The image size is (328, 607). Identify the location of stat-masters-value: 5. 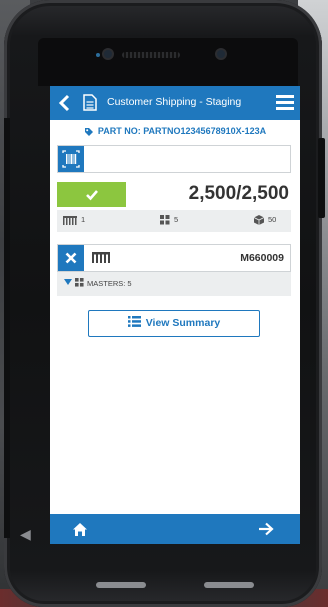
(176, 219).